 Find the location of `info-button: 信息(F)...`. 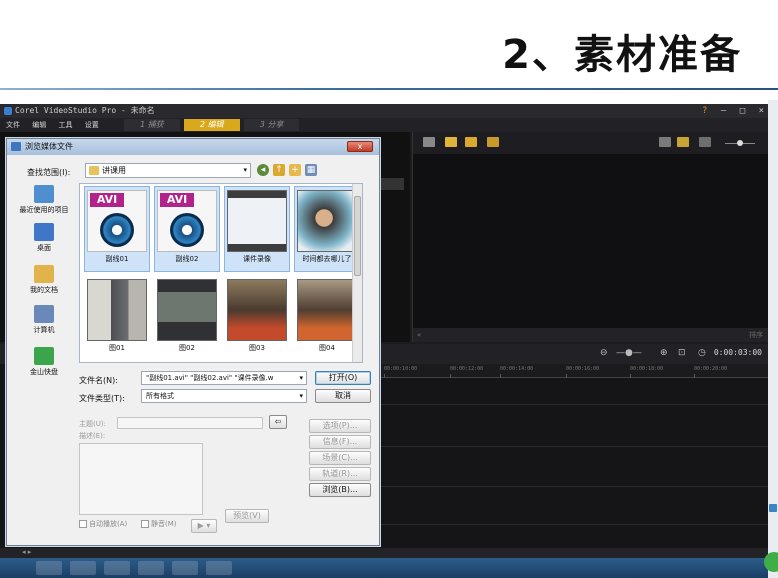

info-button: 信息(F)... is located at coordinates (340, 442).